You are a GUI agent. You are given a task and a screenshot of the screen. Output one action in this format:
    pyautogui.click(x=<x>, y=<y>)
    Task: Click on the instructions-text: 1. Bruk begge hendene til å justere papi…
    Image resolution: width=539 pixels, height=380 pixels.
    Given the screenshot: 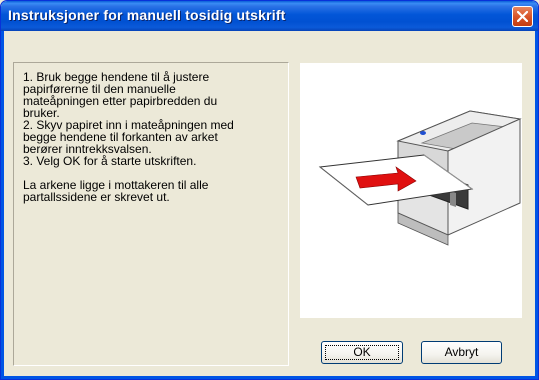 What is the action you would take?
    pyautogui.click(x=128, y=137)
    